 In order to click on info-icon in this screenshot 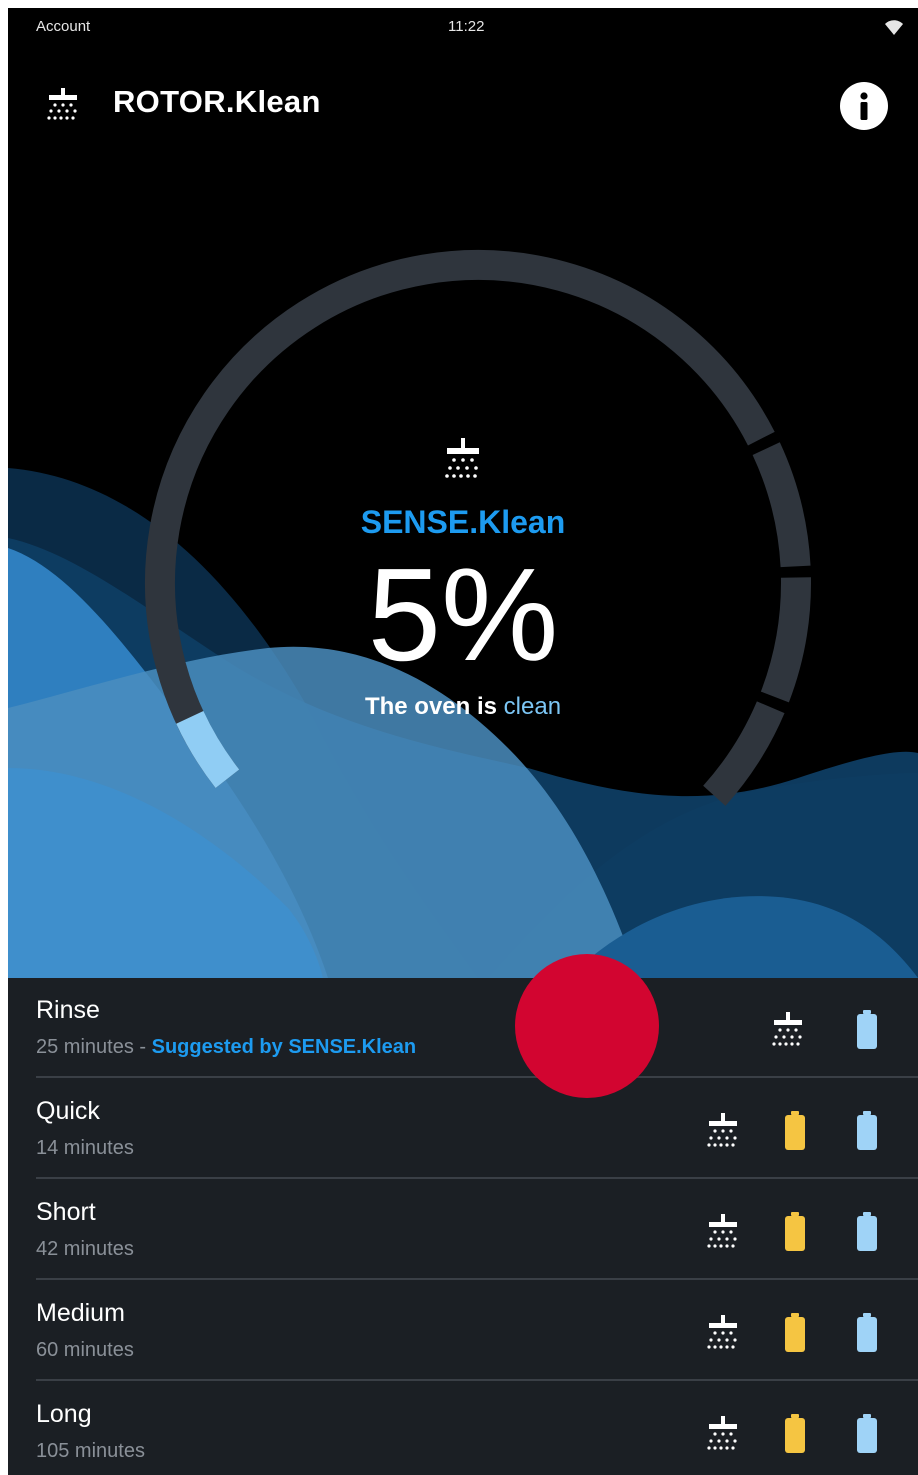, I will do `click(864, 106)`.